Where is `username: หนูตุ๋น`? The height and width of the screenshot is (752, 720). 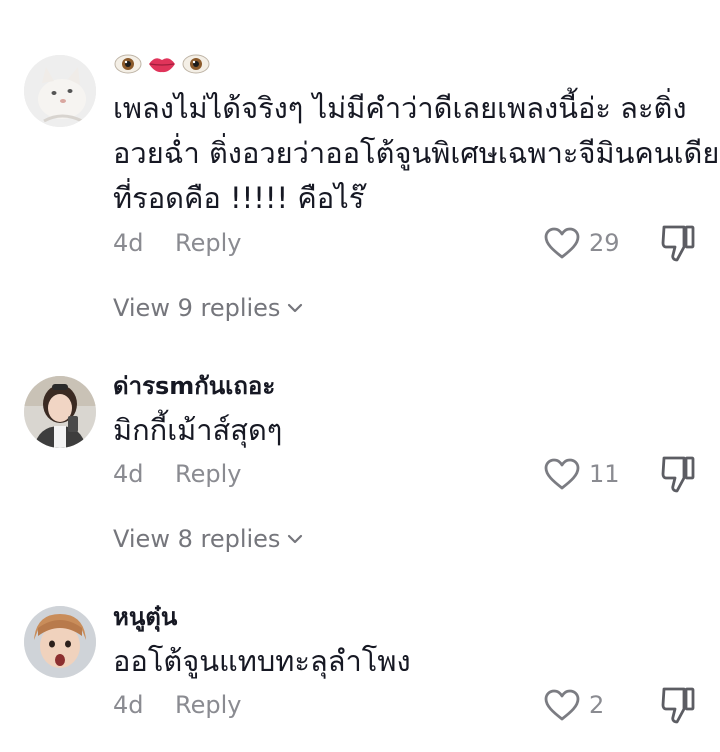 username: หนูตุ๋น is located at coordinates (145, 617).